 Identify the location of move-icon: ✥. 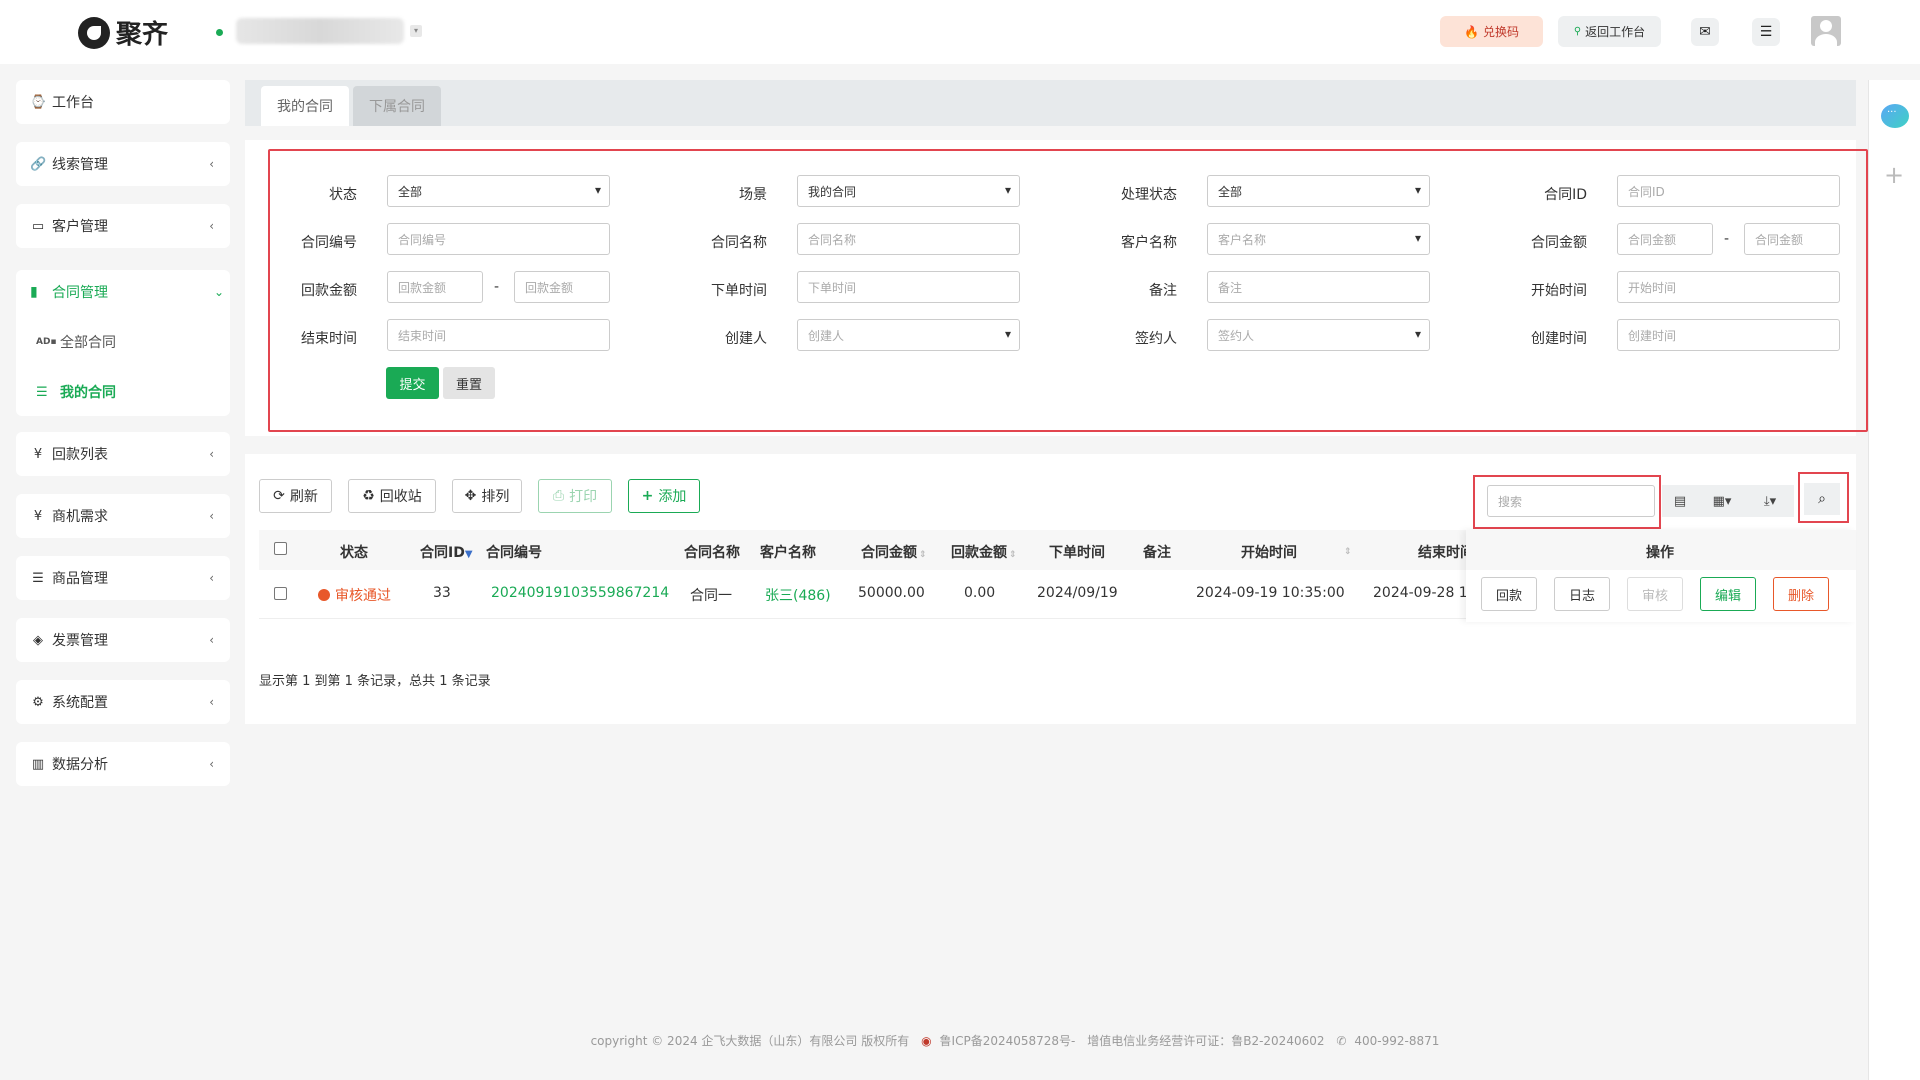
(470, 496).